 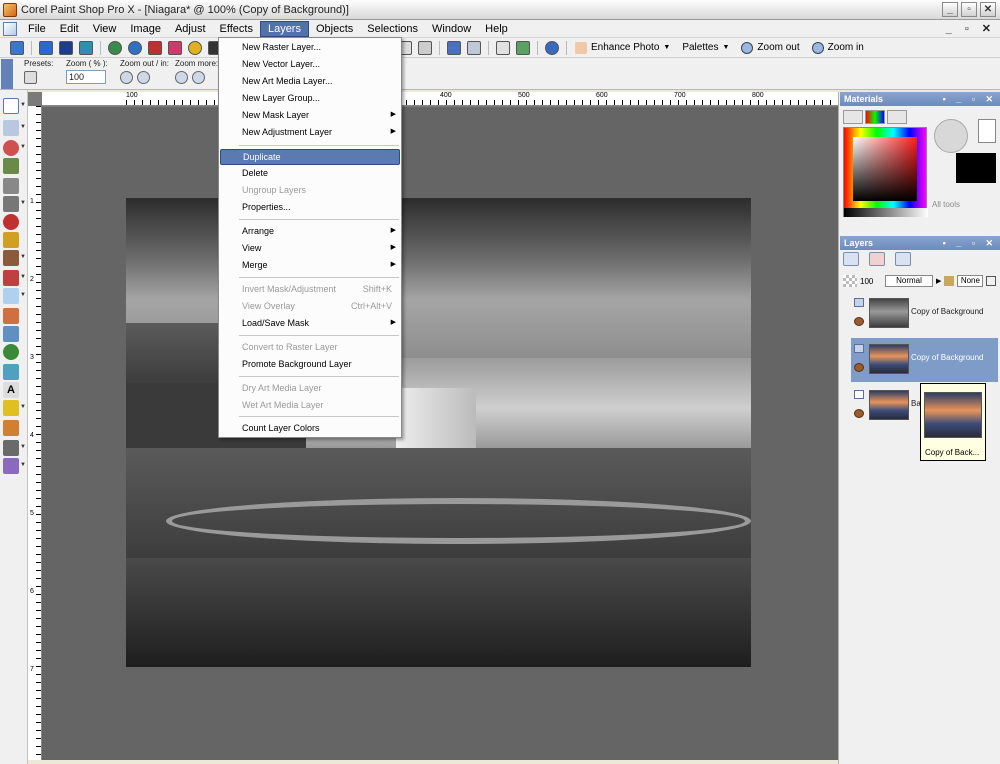 I want to click on menu-item-new-adjustment-layer: New Adjustment Layer ▶, so click(x=310, y=132).